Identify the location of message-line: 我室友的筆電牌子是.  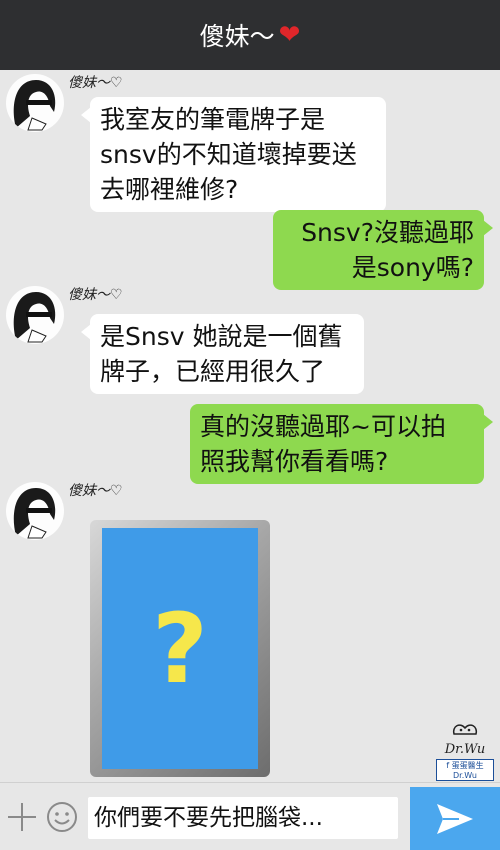
(213, 119).